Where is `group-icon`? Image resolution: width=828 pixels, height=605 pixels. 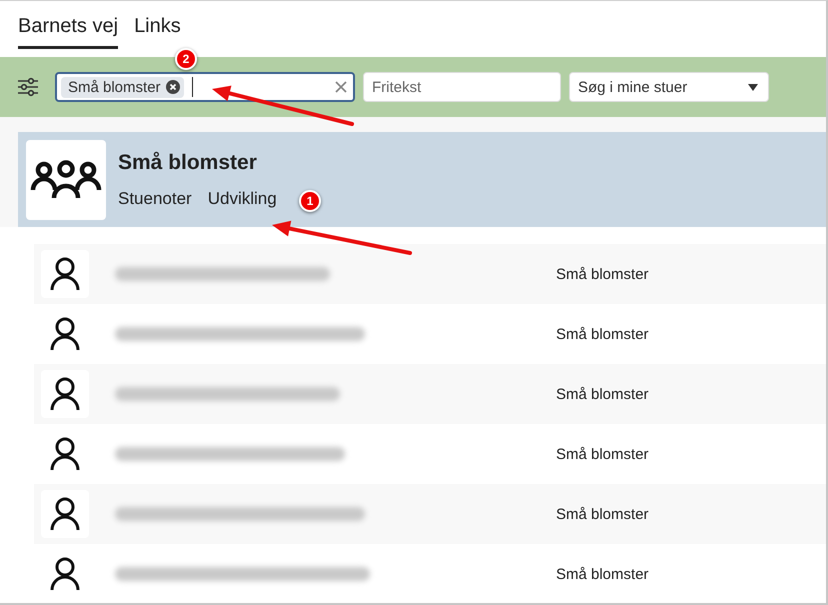 group-icon is located at coordinates (66, 180).